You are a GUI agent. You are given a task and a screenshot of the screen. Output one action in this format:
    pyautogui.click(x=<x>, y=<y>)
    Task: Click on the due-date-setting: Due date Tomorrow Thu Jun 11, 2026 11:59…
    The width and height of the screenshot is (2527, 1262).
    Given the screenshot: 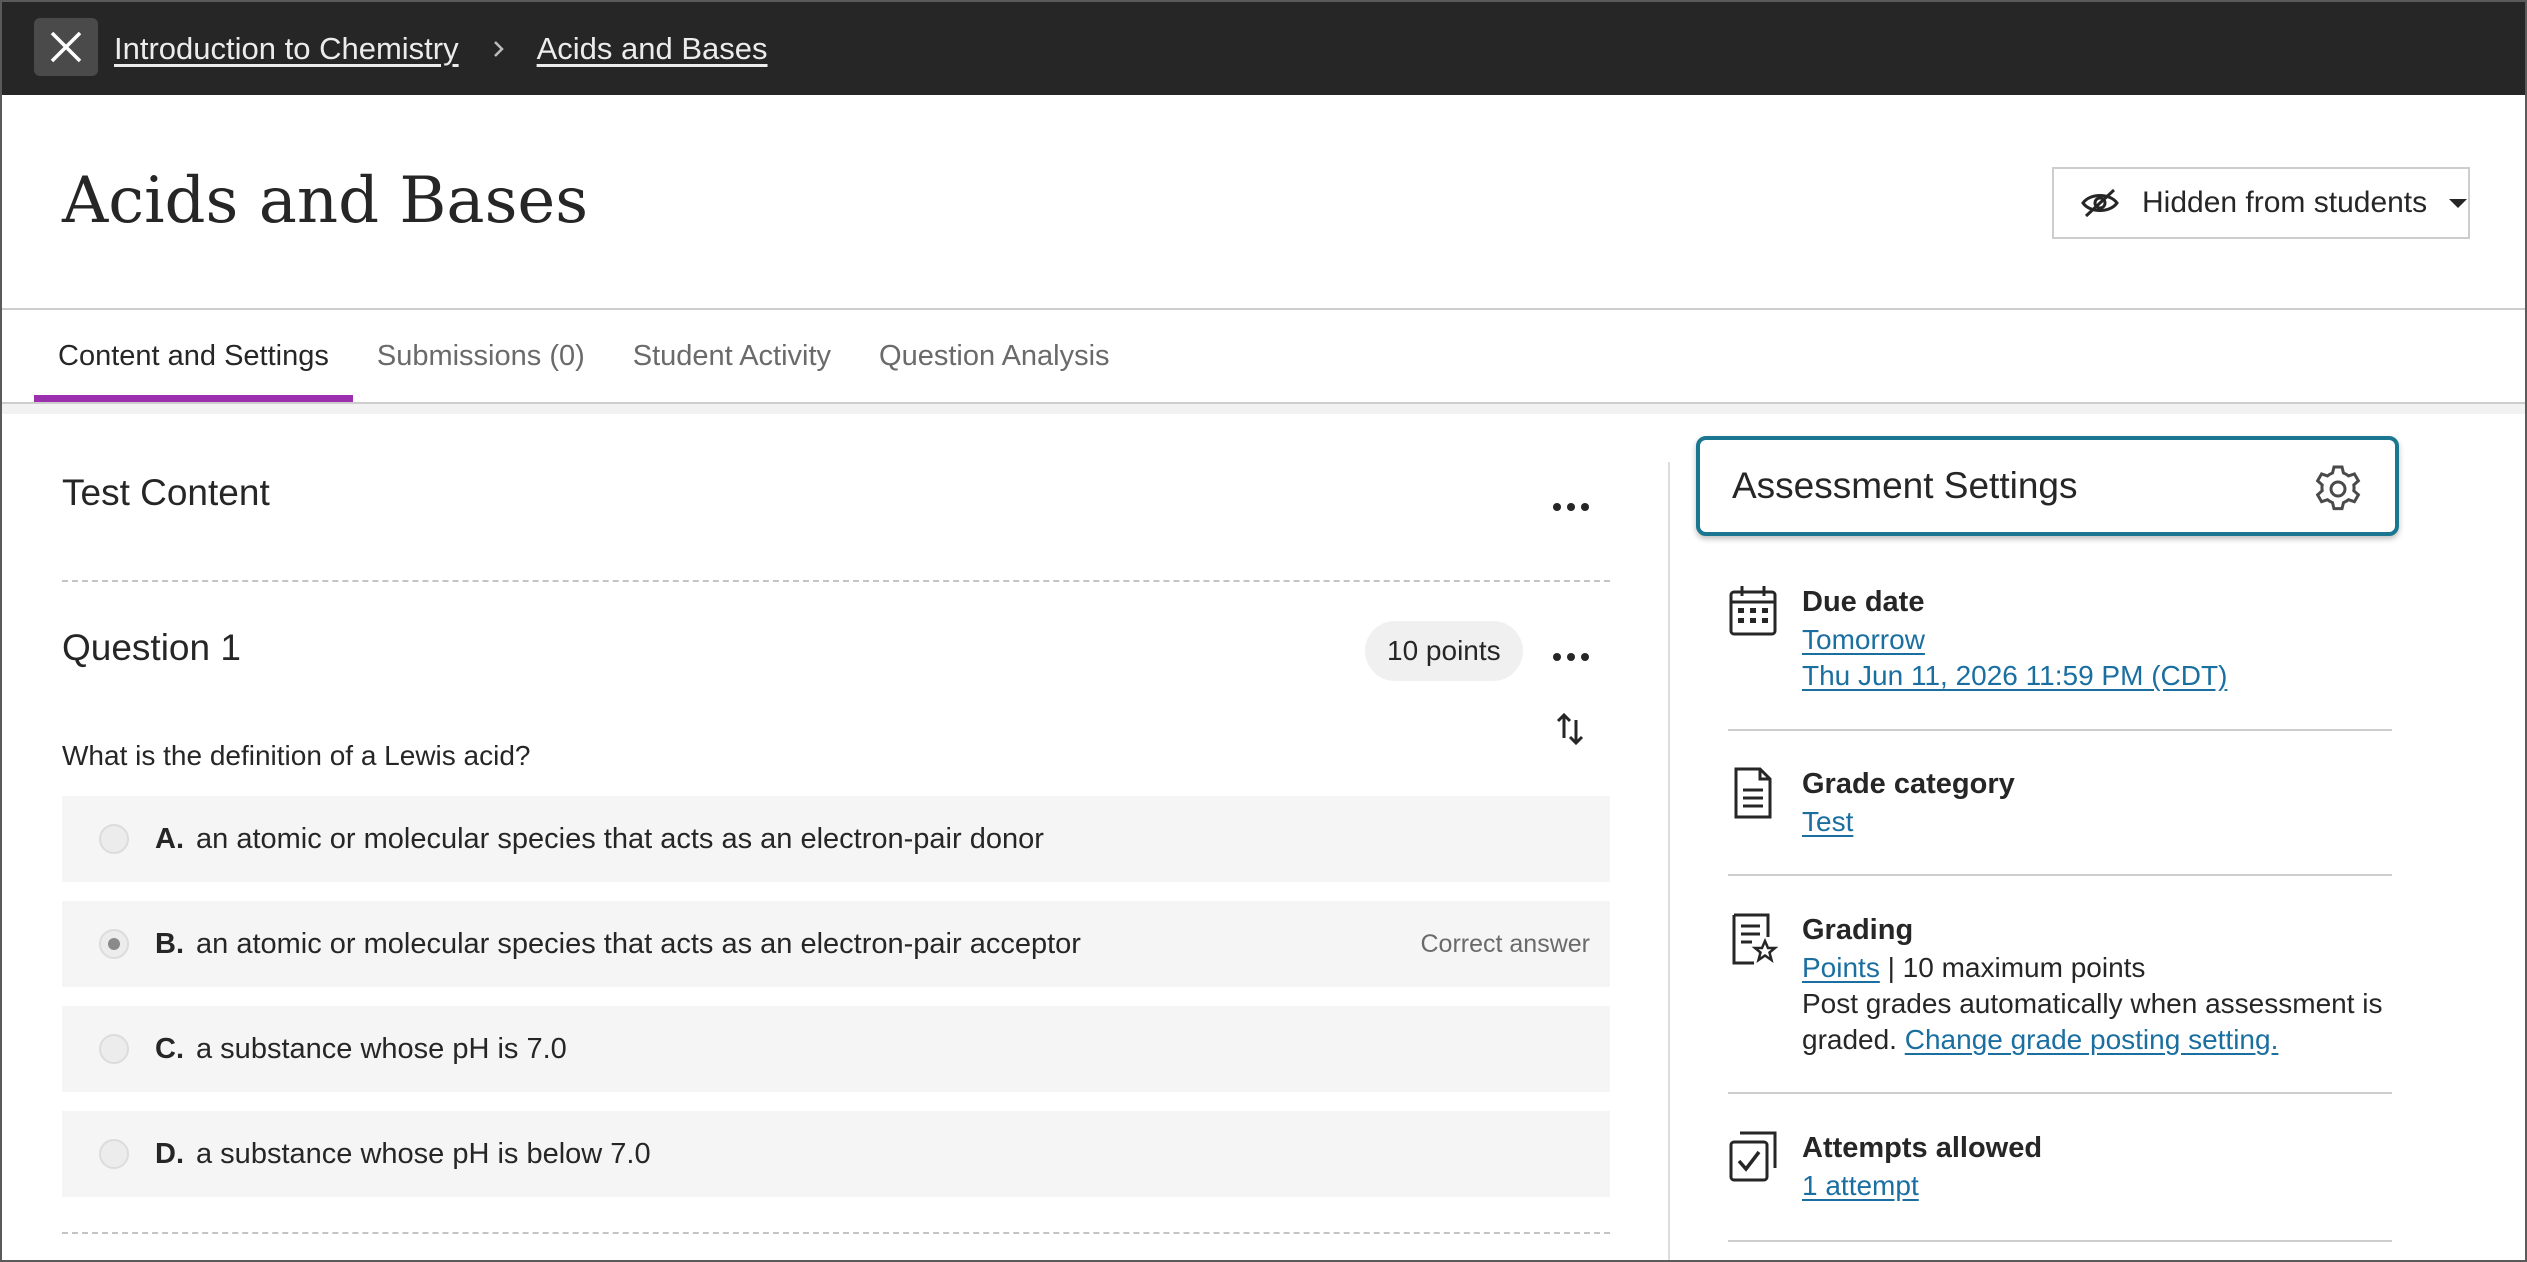 What is the action you would take?
    pyautogui.click(x=2060, y=639)
    